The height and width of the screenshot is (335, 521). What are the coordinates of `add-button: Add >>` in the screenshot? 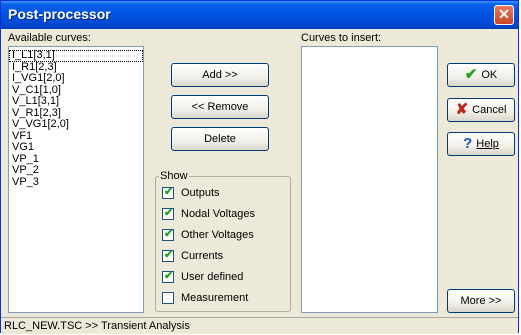 It's located at (220, 75).